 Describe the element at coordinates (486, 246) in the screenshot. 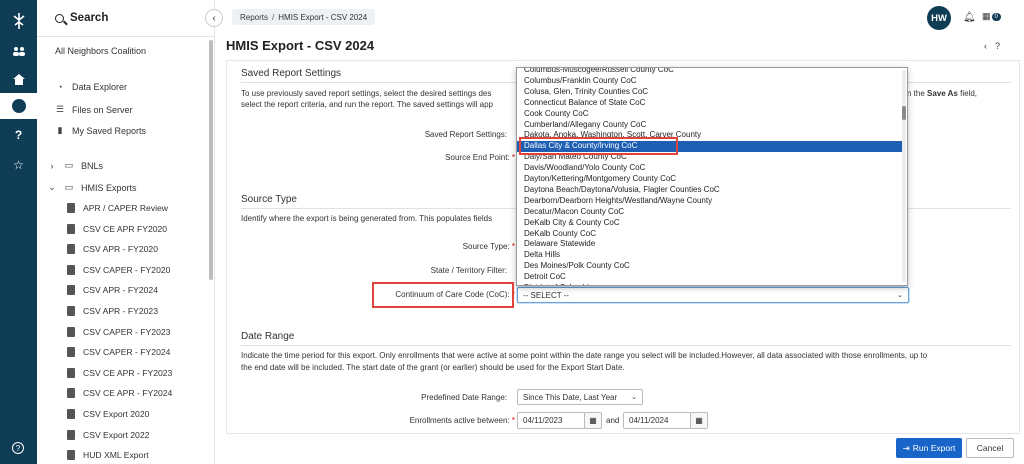

I see `label-text: Source Type:` at that location.